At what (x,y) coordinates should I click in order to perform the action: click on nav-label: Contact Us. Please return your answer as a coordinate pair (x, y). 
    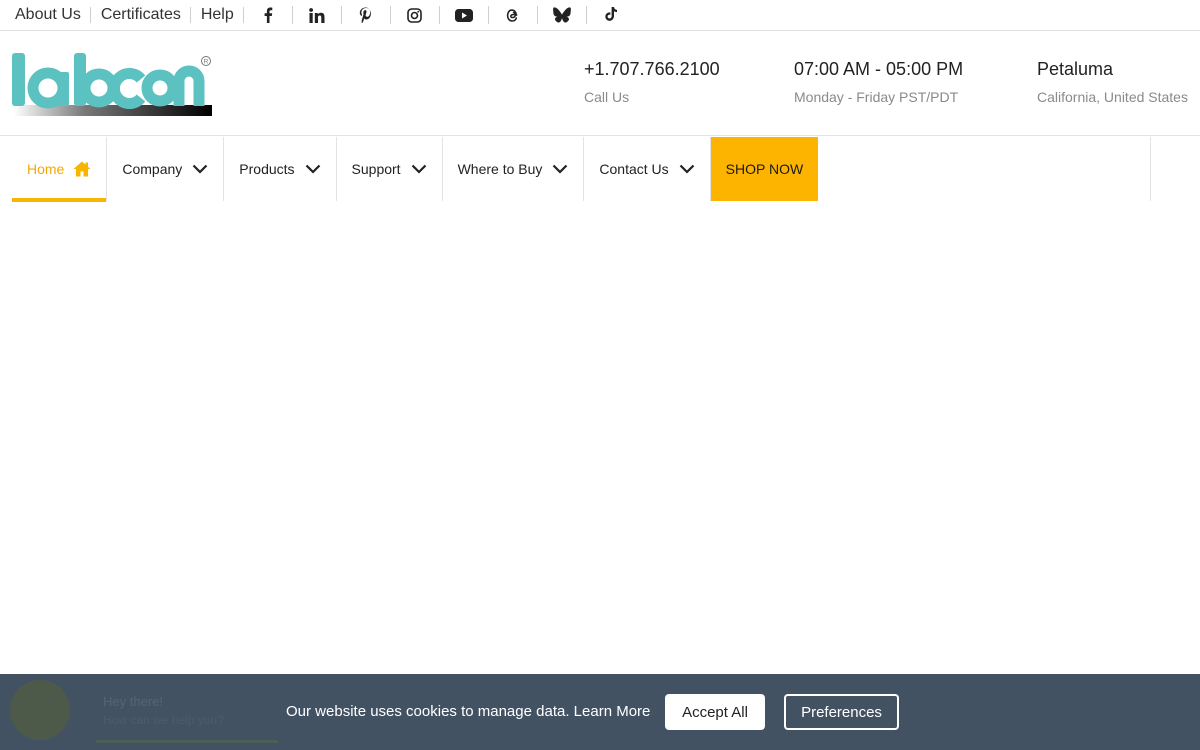
    Looking at the image, I should click on (634, 169).